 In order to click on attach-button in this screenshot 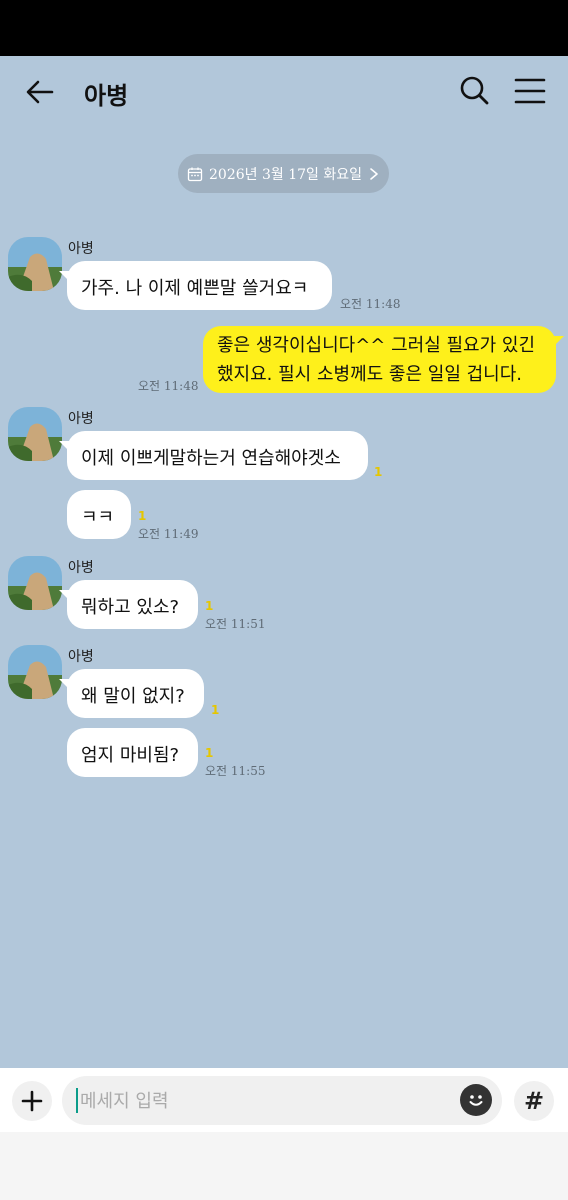, I will do `click(32, 1101)`.